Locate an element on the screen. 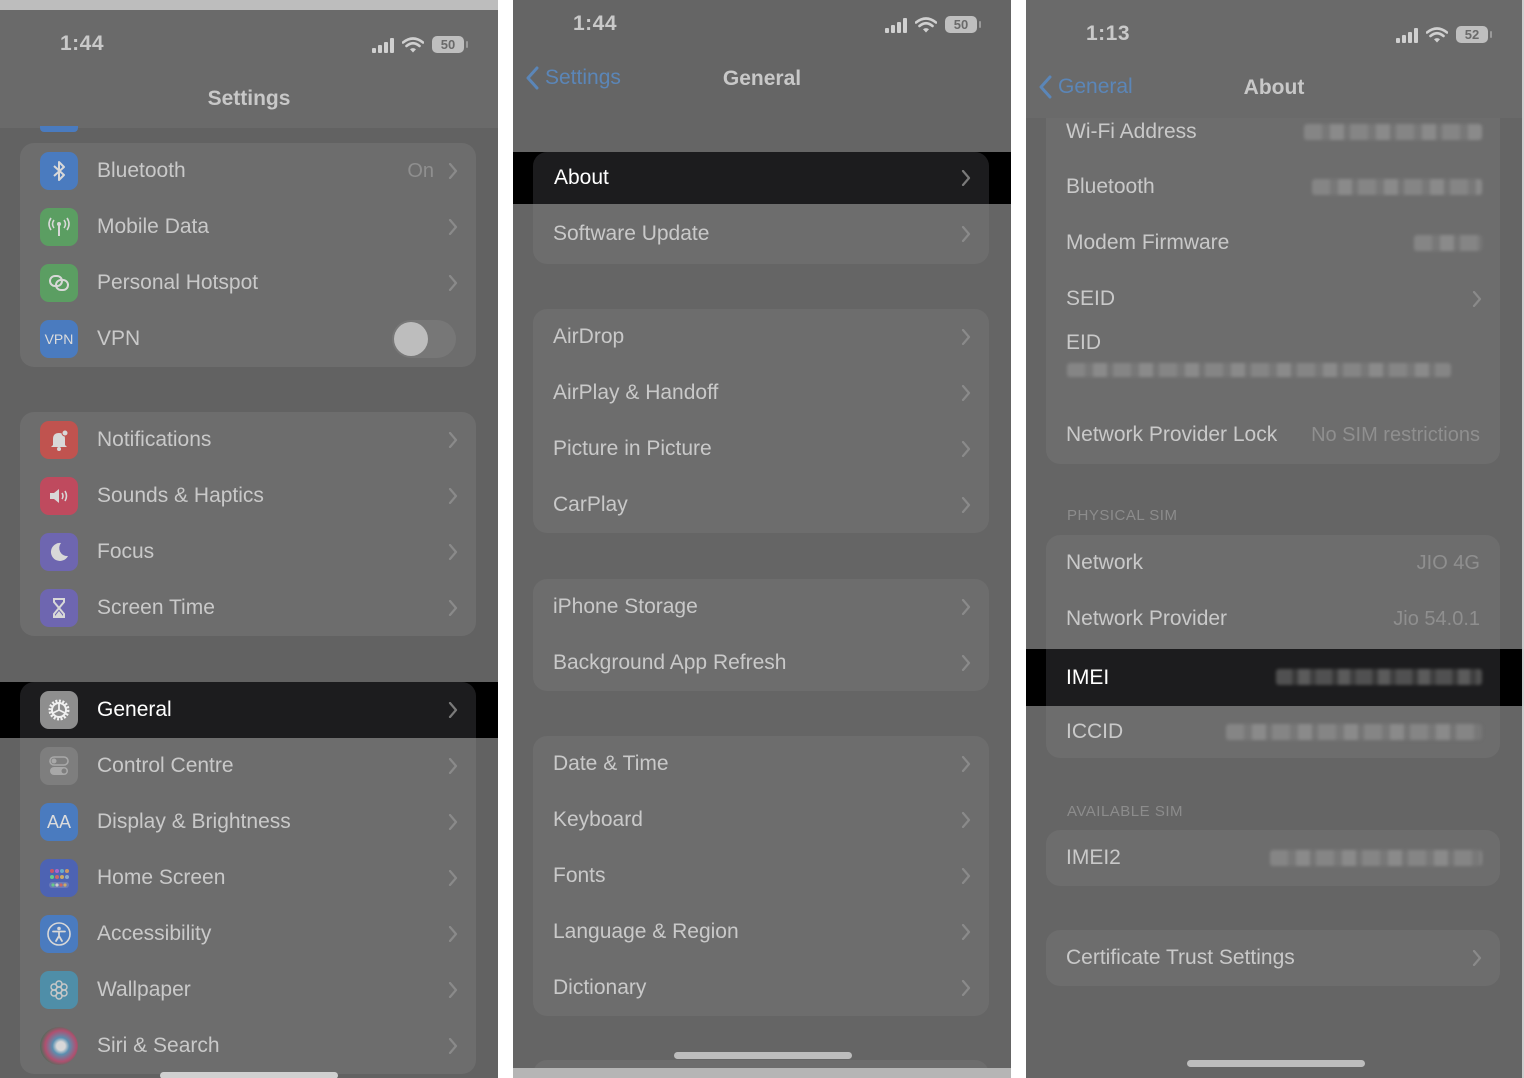 This screenshot has width=1524, height=1078. switches-icon is located at coordinates (59, 766).